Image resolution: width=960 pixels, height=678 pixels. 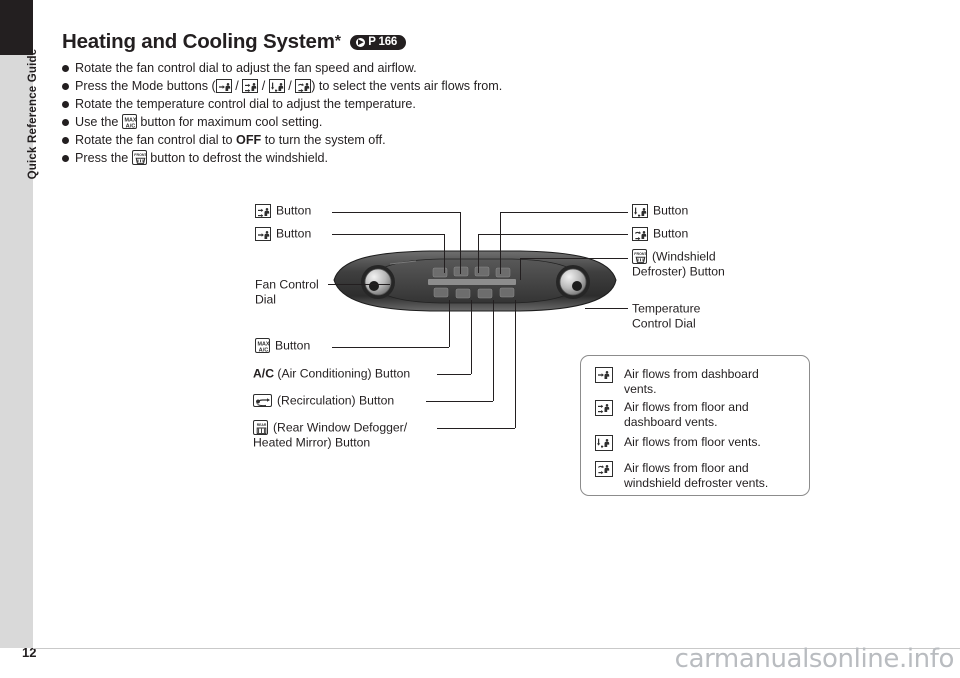 I want to click on climate-control-panel-illustration, so click(x=475, y=281).